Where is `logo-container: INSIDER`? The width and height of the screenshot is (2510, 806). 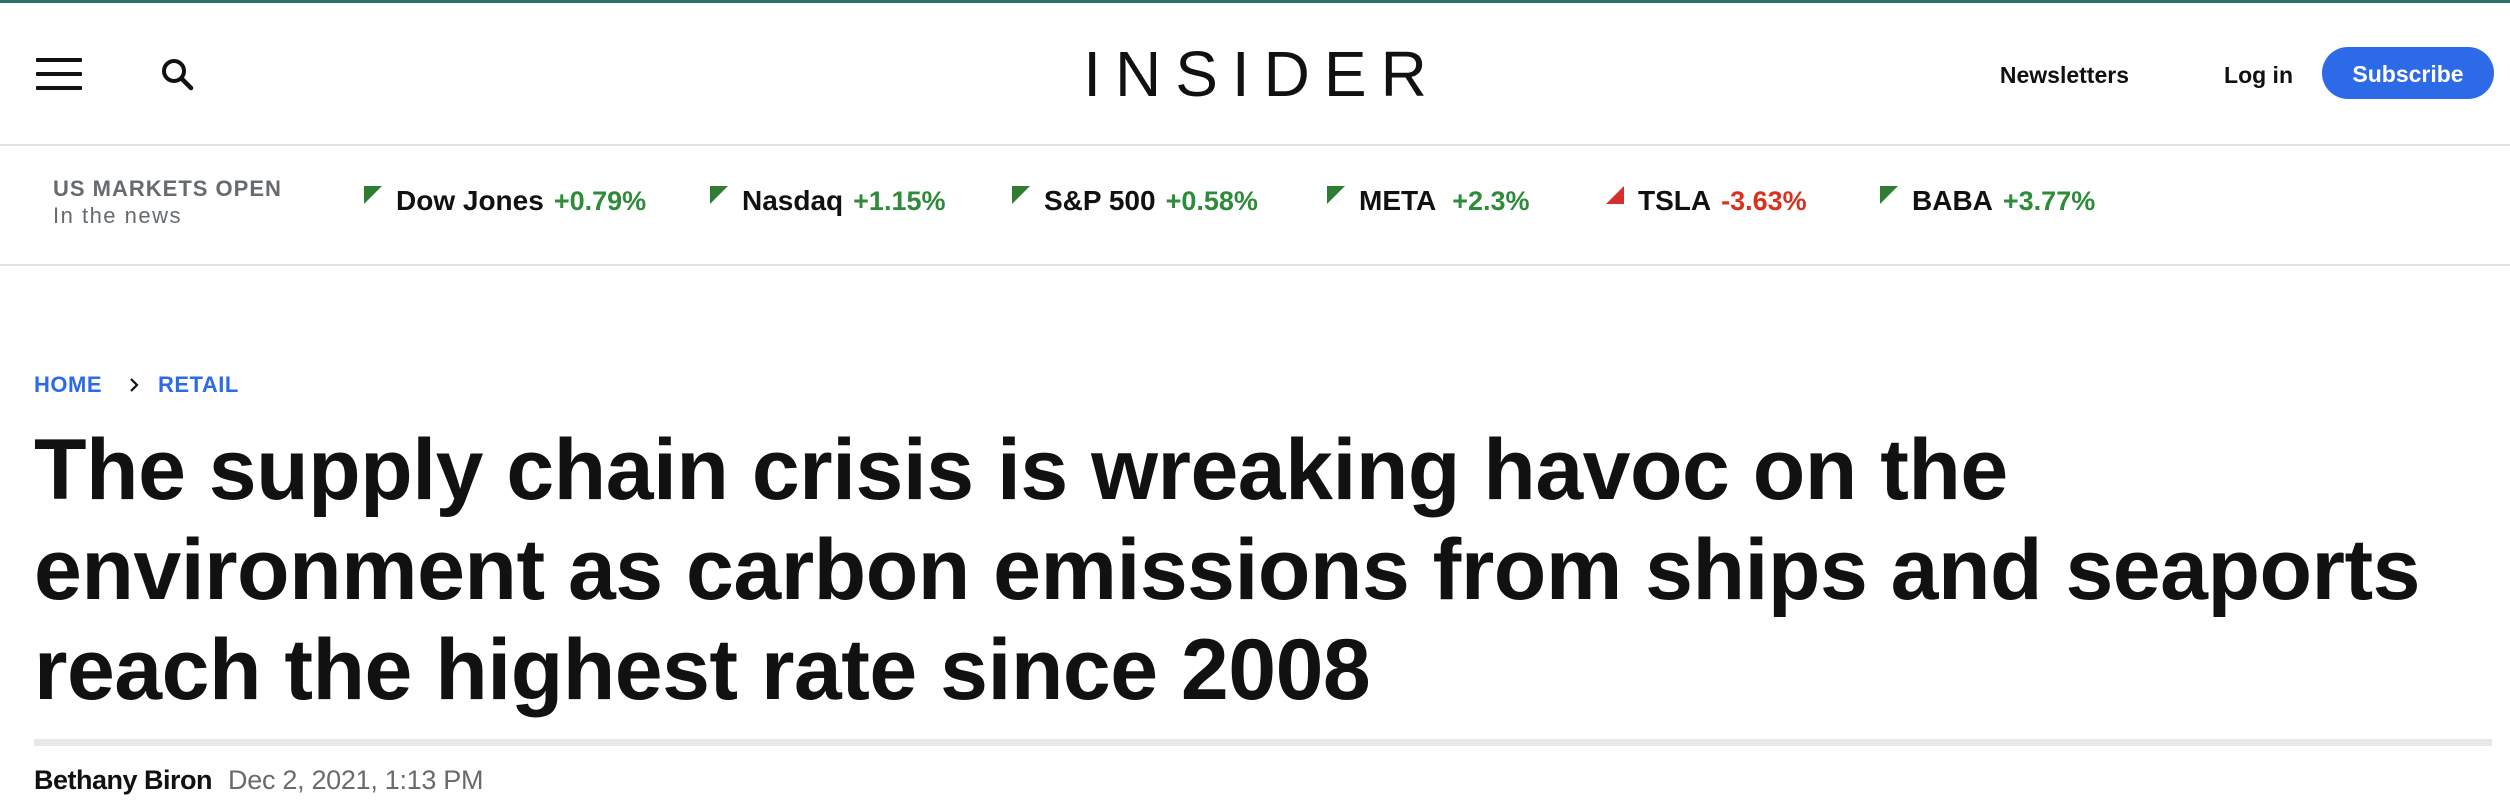
logo-container: INSIDER is located at coordinates (1255, 74).